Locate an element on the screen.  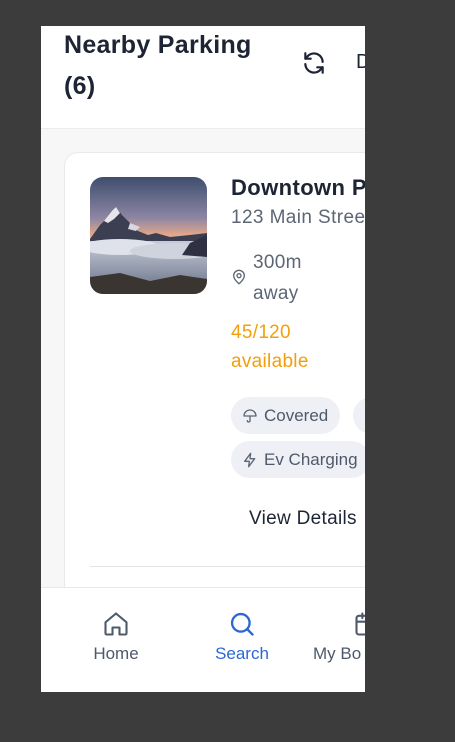
nav-home: Home is located at coordinates (116, 637).